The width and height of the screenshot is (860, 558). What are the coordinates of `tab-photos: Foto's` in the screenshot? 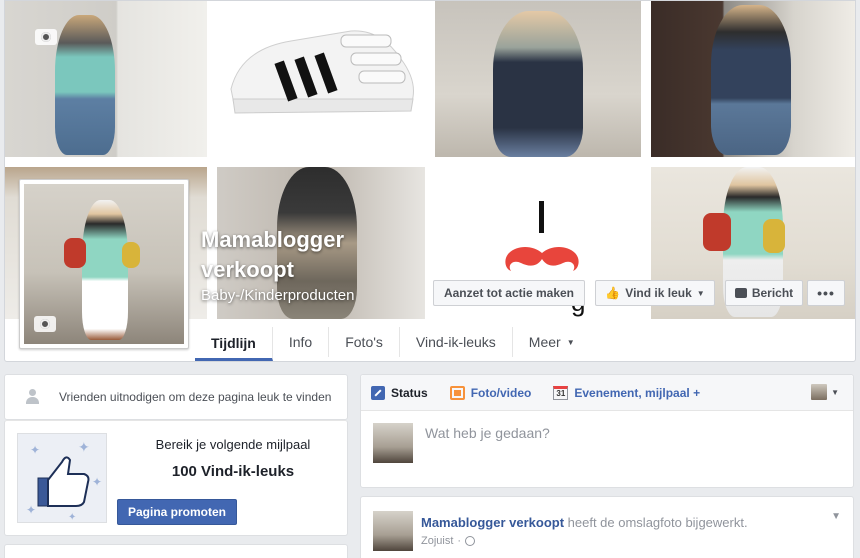 It's located at (364, 342).